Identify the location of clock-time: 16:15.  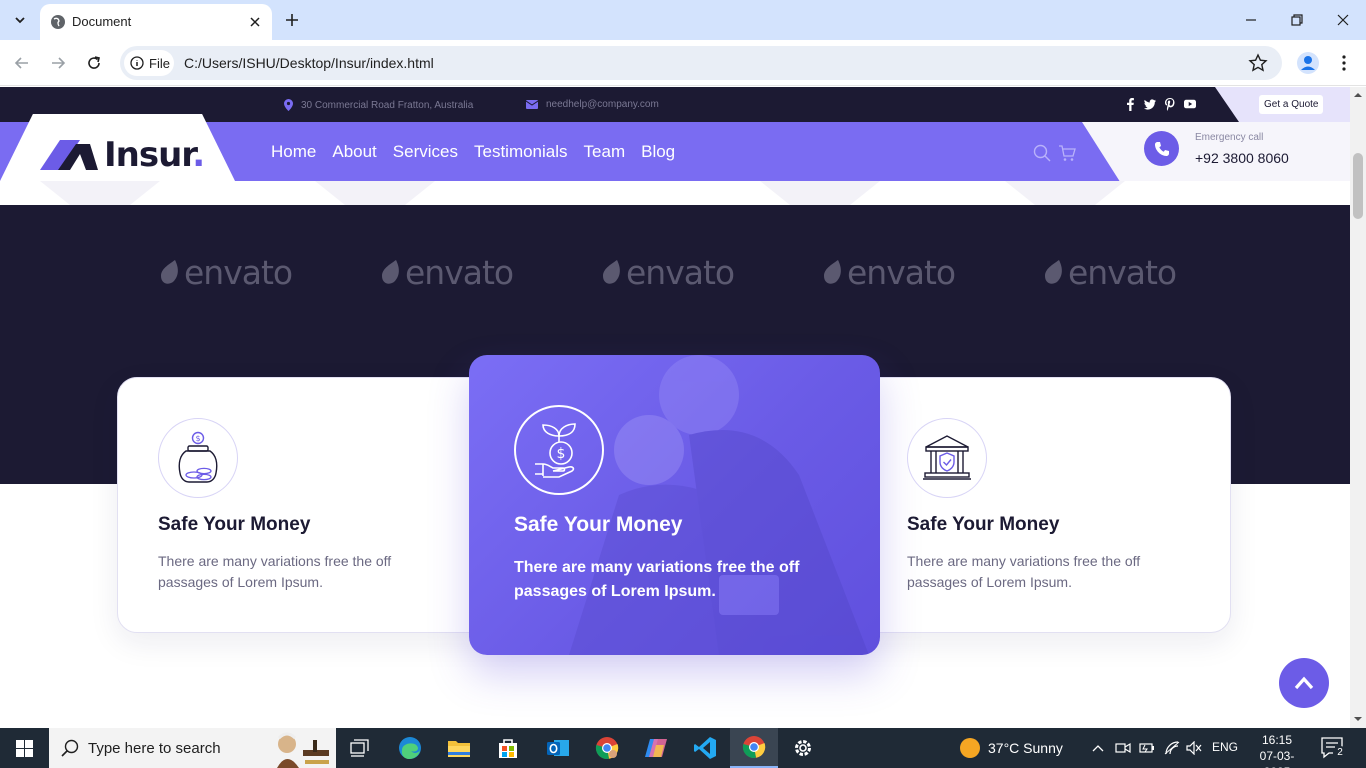
(1277, 740).